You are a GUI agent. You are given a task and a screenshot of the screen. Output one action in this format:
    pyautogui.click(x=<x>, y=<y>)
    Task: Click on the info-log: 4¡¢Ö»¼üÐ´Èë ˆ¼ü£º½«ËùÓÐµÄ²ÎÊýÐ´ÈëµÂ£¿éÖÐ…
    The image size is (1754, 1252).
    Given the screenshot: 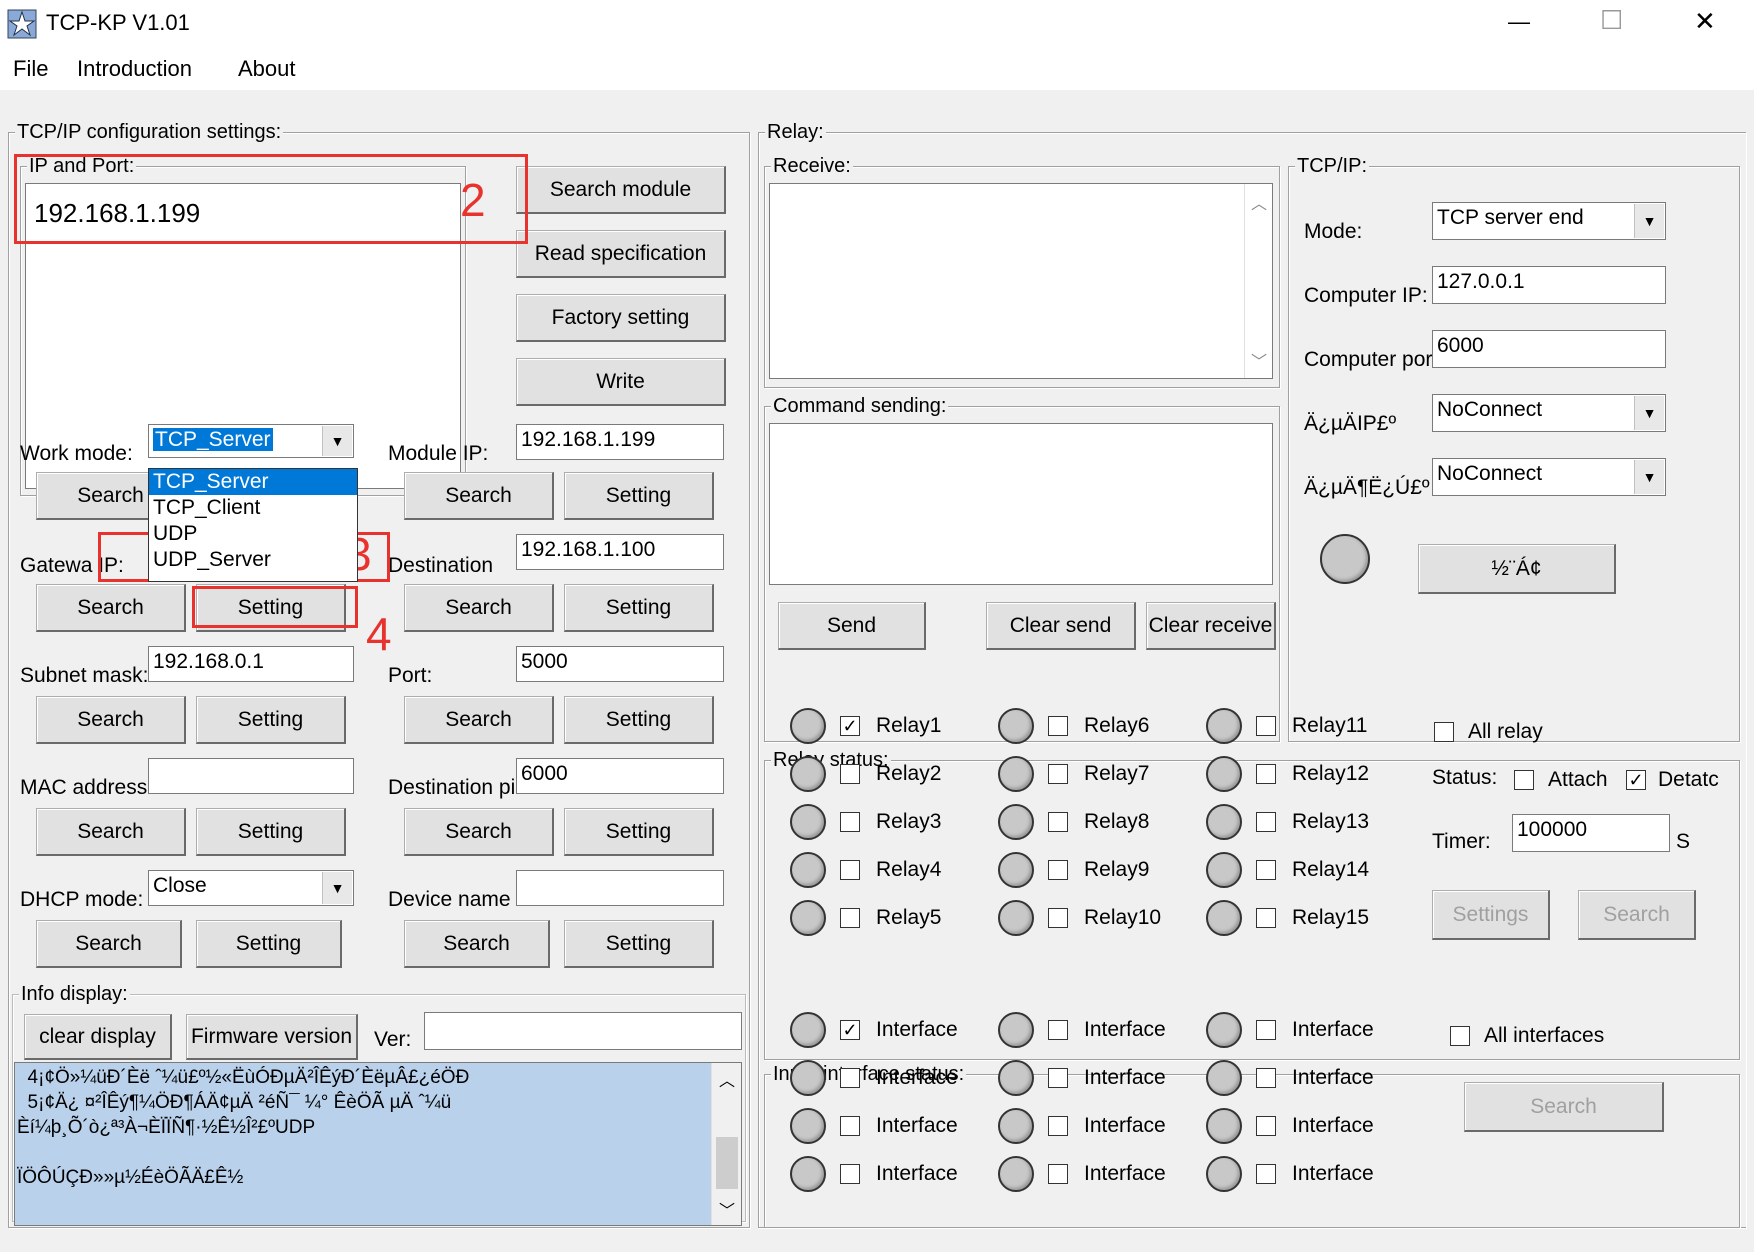 What is the action you would take?
    pyautogui.click(x=378, y=1144)
    